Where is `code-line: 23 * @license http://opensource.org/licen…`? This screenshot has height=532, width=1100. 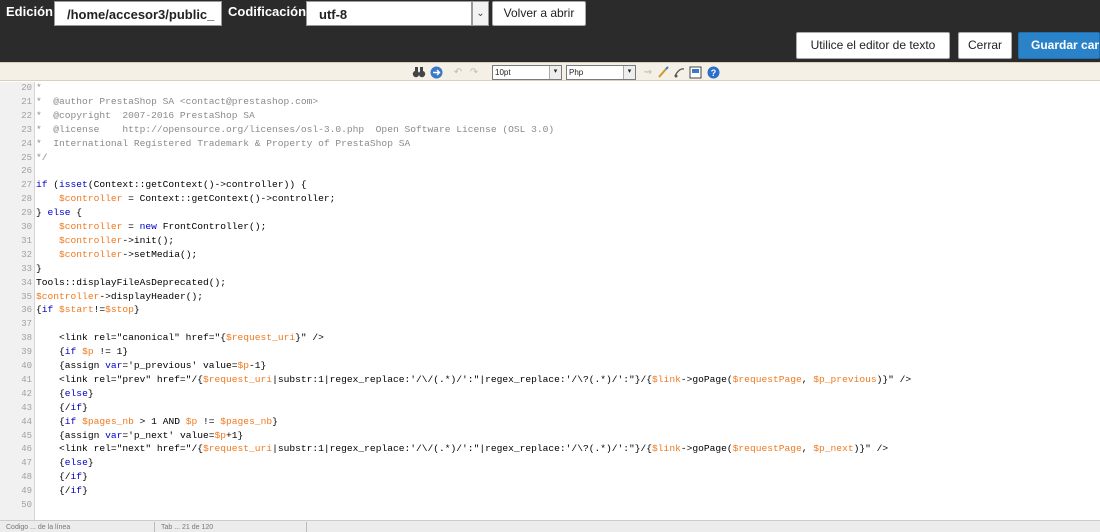 code-line: 23 * @license http://opensource.org/licen… is located at coordinates (550, 130).